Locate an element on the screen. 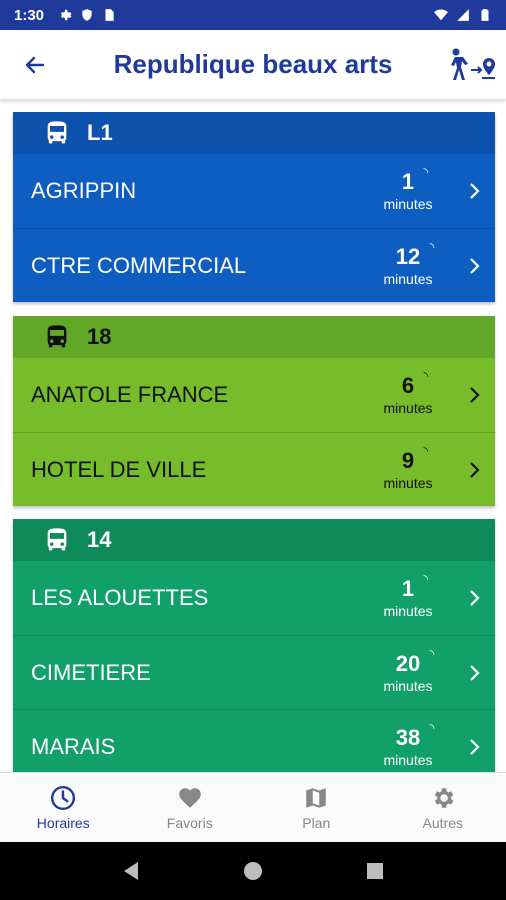 This screenshot has width=506, height=900. pedestrian-route-icon is located at coordinates (473, 64).